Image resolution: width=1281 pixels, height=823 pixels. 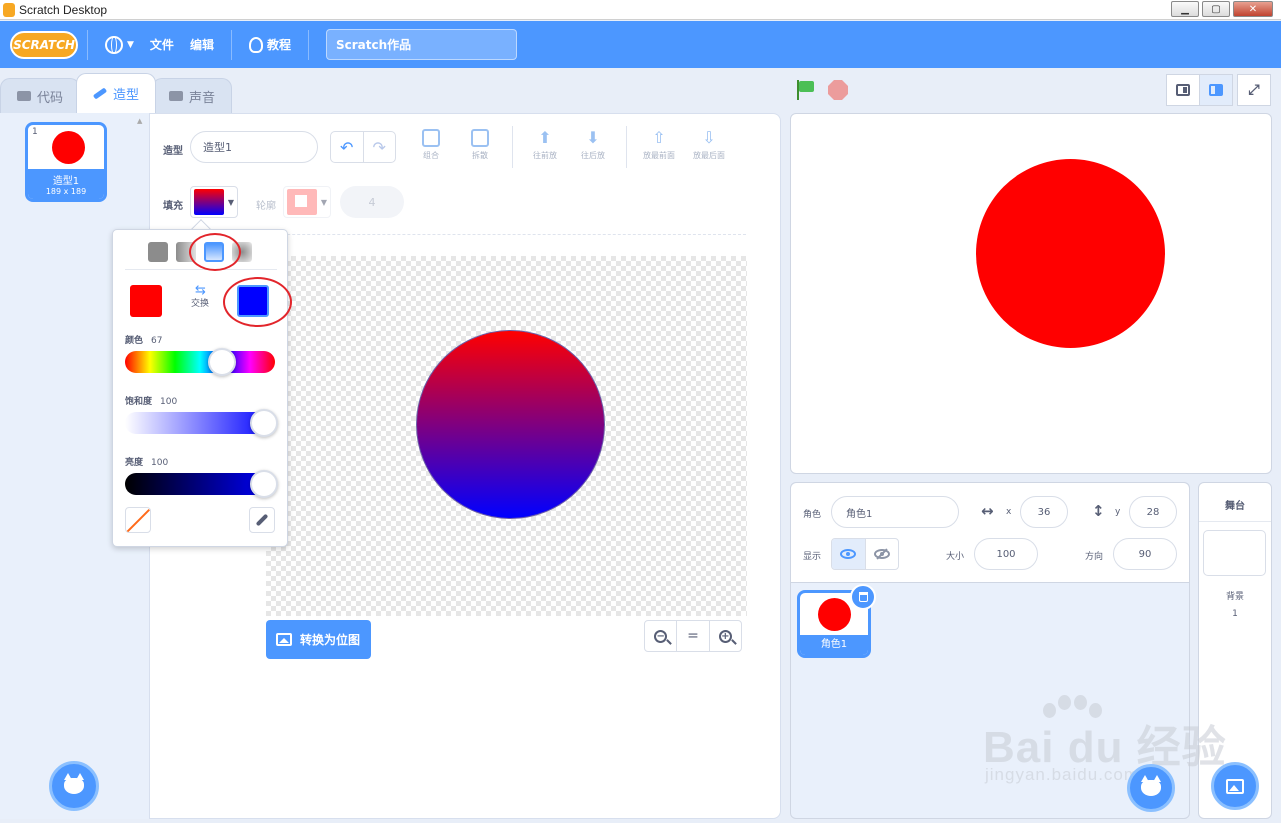 I want to click on backdrop-image-icon, so click(x=1235, y=786).